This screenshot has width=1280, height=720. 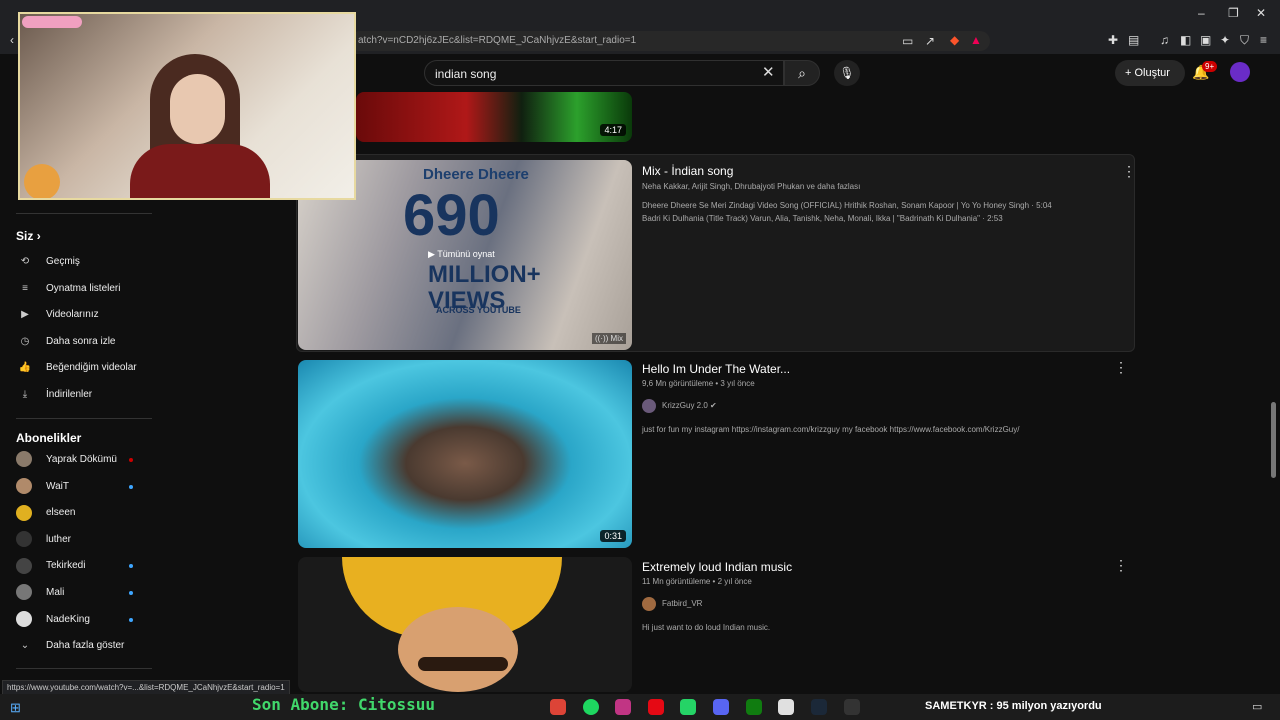 I want to click on clear-search-icon: ✕, so click(x=768, y=72).